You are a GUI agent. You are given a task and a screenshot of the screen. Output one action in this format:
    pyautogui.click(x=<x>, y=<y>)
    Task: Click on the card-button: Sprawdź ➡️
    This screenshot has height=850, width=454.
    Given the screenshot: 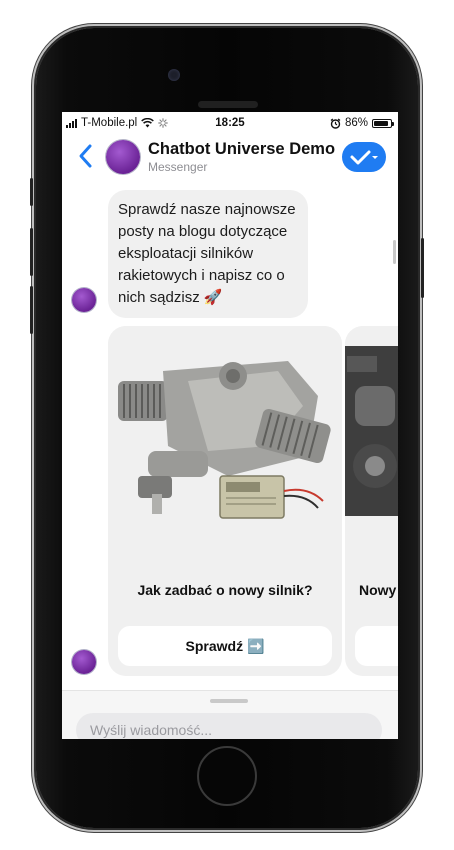 What is the action you would take?
    pyautogui.click(x=225, y=646)
    